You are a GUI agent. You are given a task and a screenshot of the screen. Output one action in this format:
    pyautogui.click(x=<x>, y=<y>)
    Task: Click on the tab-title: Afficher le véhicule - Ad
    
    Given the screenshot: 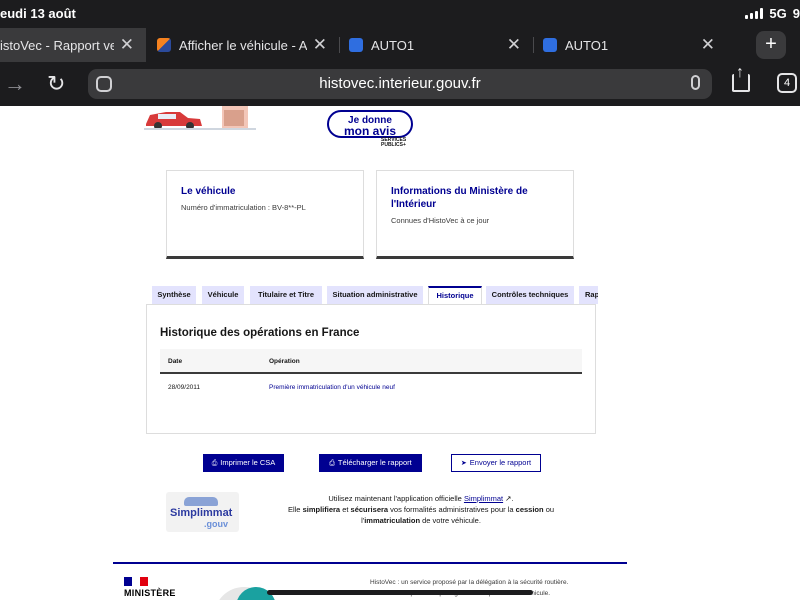 What is the action you would take?
    pyautogui.click(x=243, y=45)
    